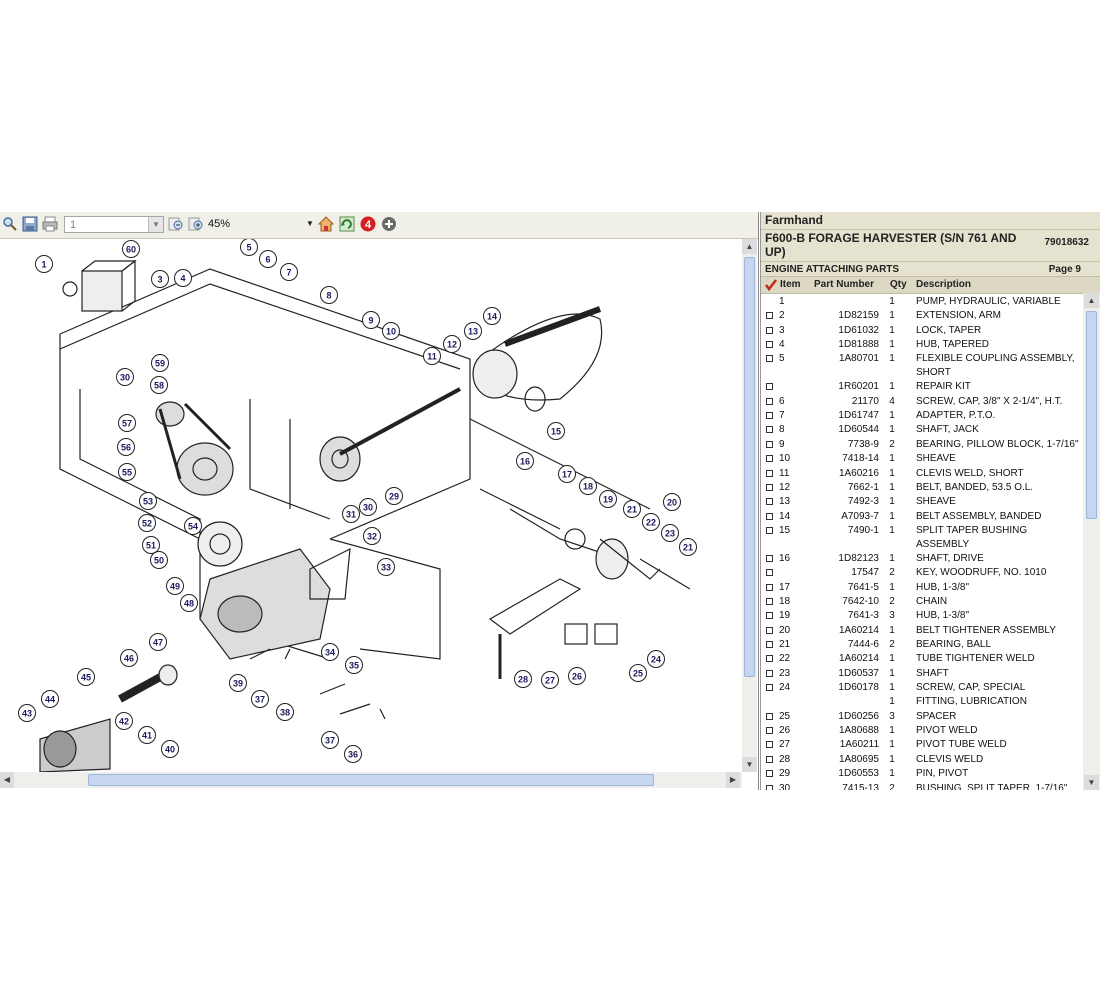  What do you see at coordinates (588, 486) in the screenshot?
I see `callout-18: 18` at bounding box center [588, 486].